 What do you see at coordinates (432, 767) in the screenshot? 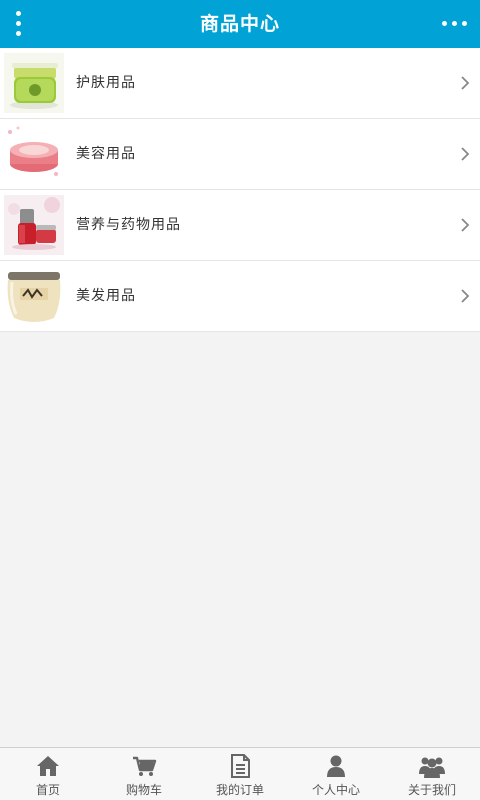
I see `group-icon` at bounding box center [432, 767].